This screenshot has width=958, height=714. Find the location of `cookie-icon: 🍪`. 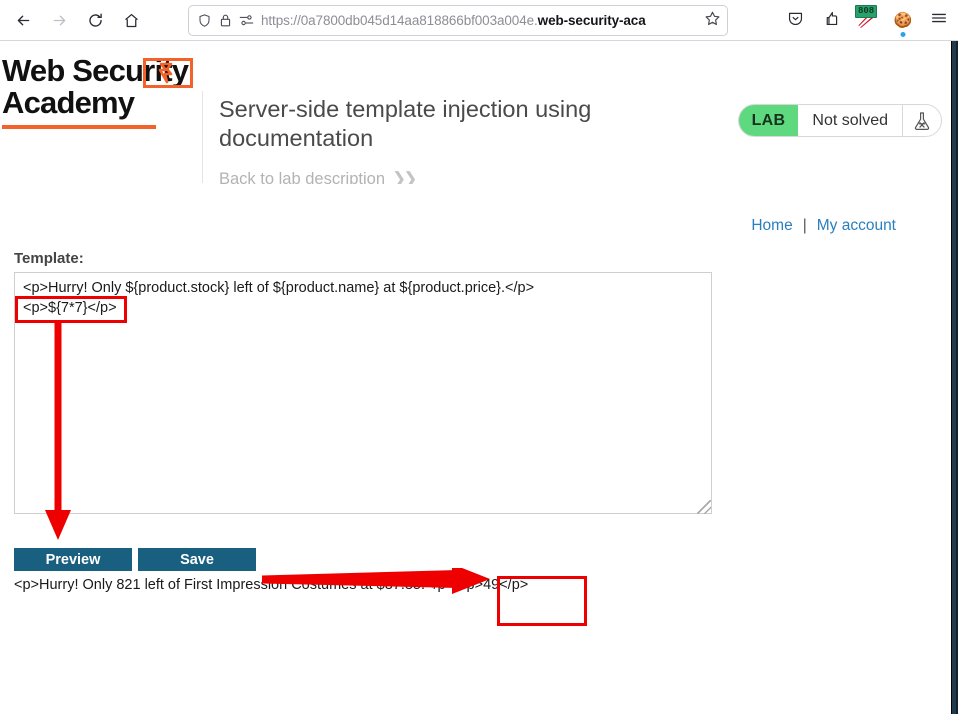

cookie-icon: 🍪 is located at coordinates (903, 20).